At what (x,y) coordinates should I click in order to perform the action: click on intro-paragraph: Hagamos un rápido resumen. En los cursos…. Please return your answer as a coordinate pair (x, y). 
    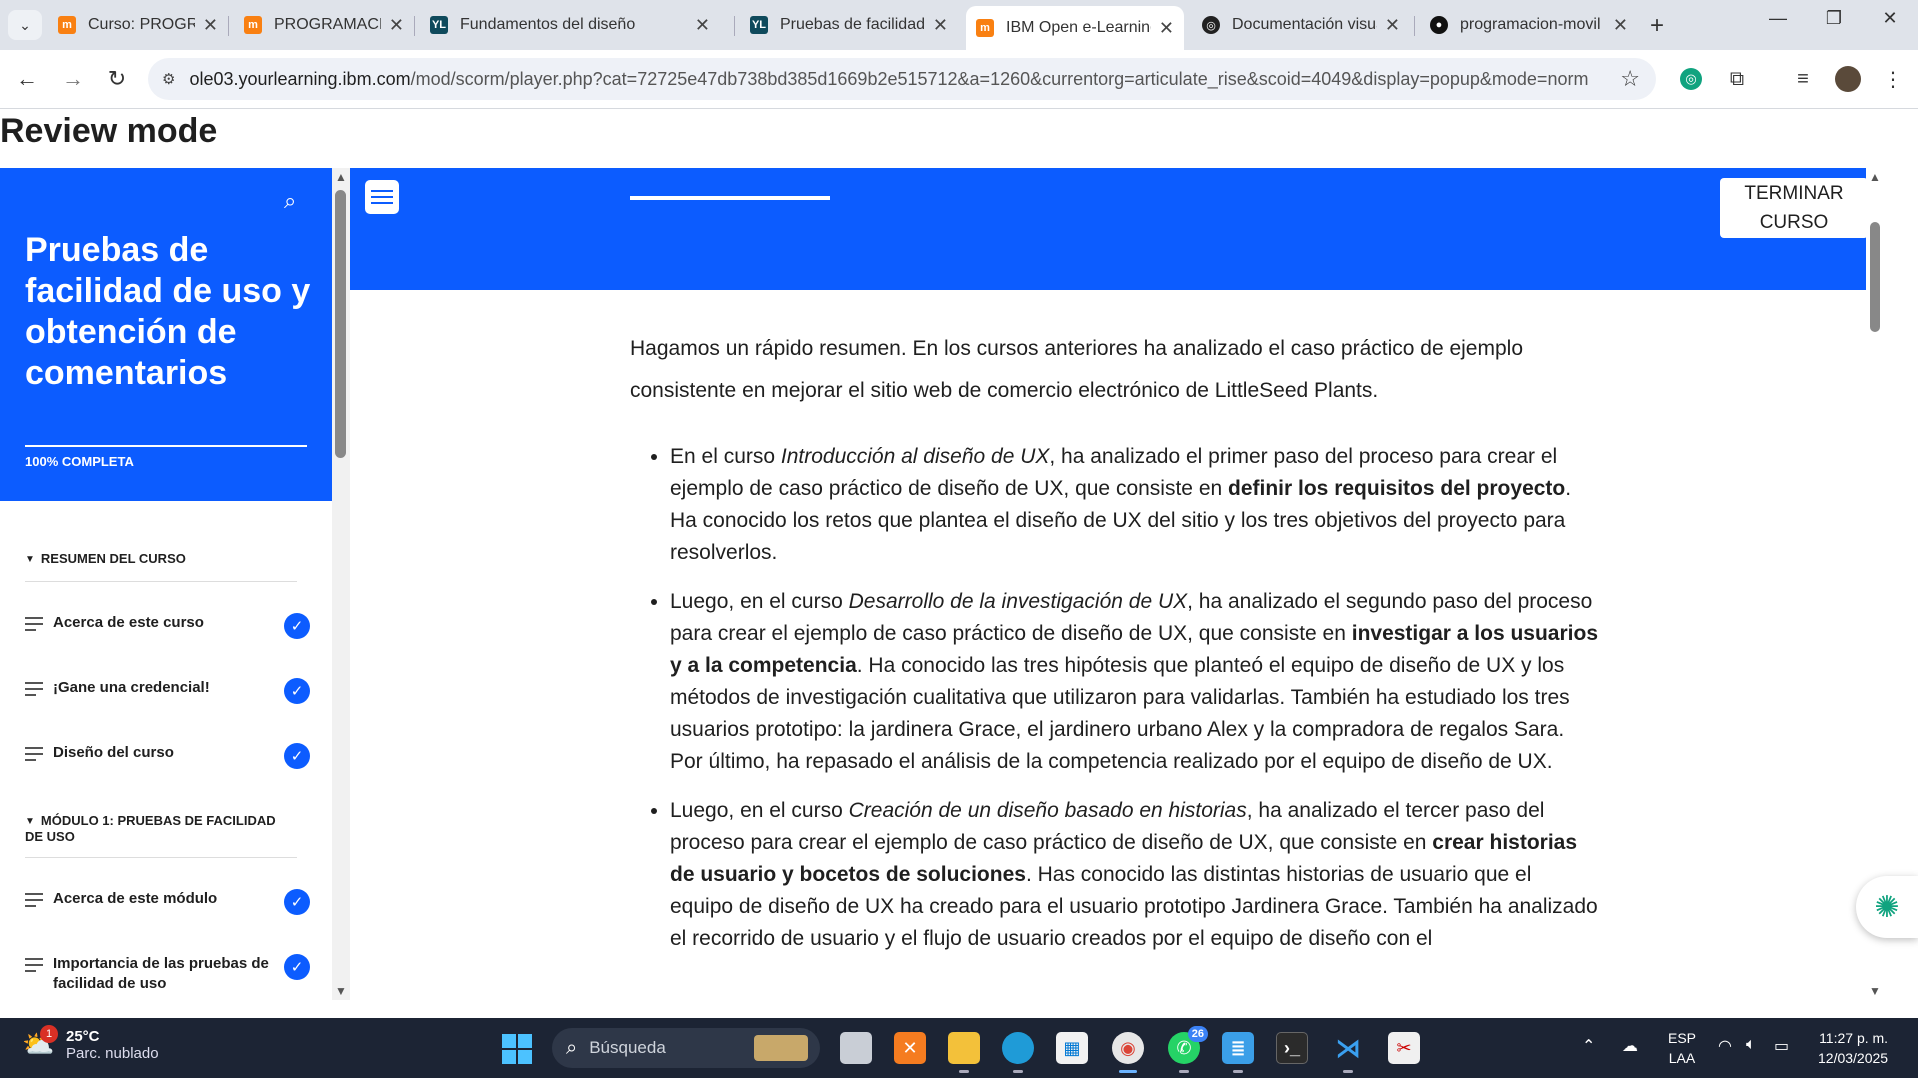
    Looking at the image, I should click on (1076, 369).